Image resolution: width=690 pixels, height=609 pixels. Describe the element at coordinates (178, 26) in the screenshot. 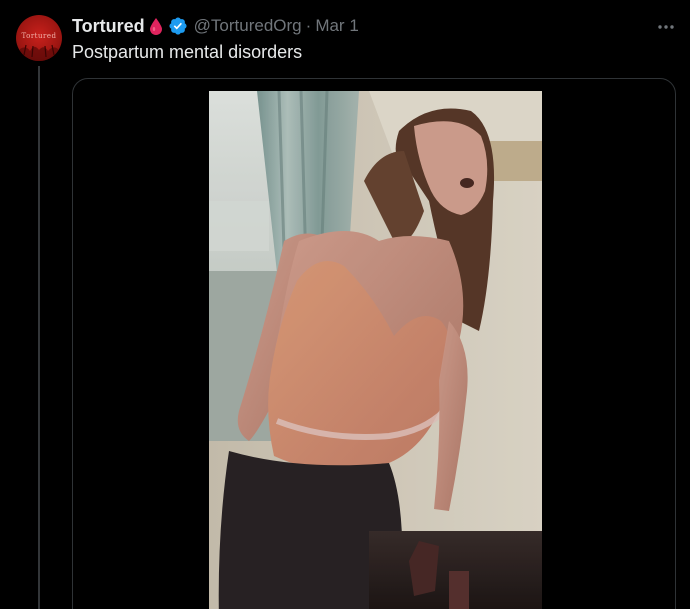

I see `verified-badge-icon` at that location.